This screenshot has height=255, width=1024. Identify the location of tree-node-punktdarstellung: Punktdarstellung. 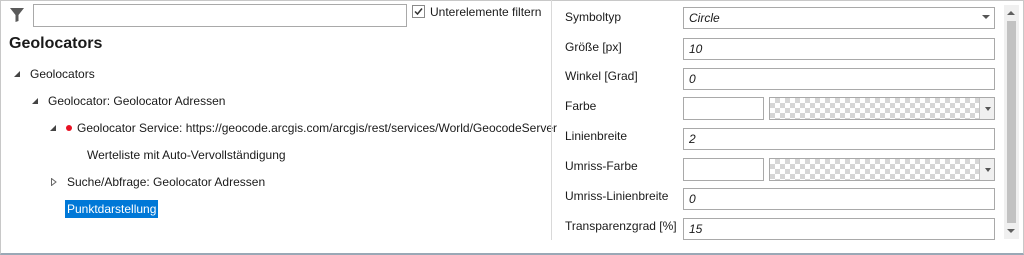
(112, 209).